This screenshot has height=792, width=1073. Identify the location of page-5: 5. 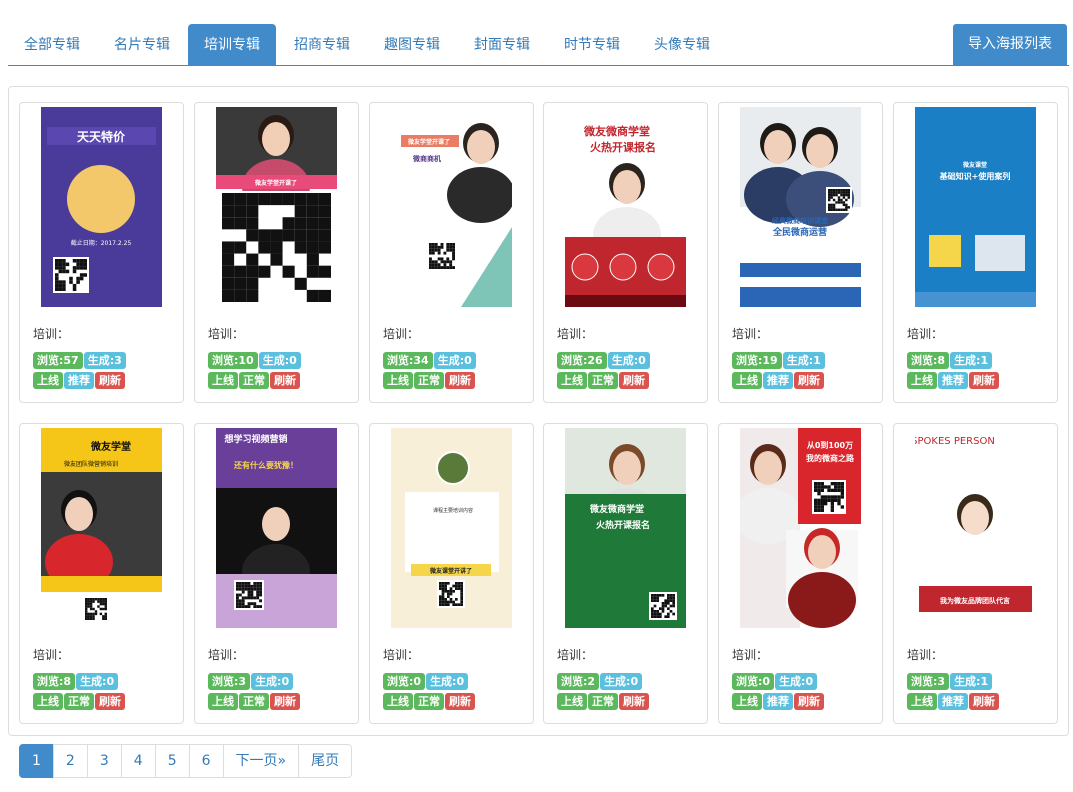
(172, 761).